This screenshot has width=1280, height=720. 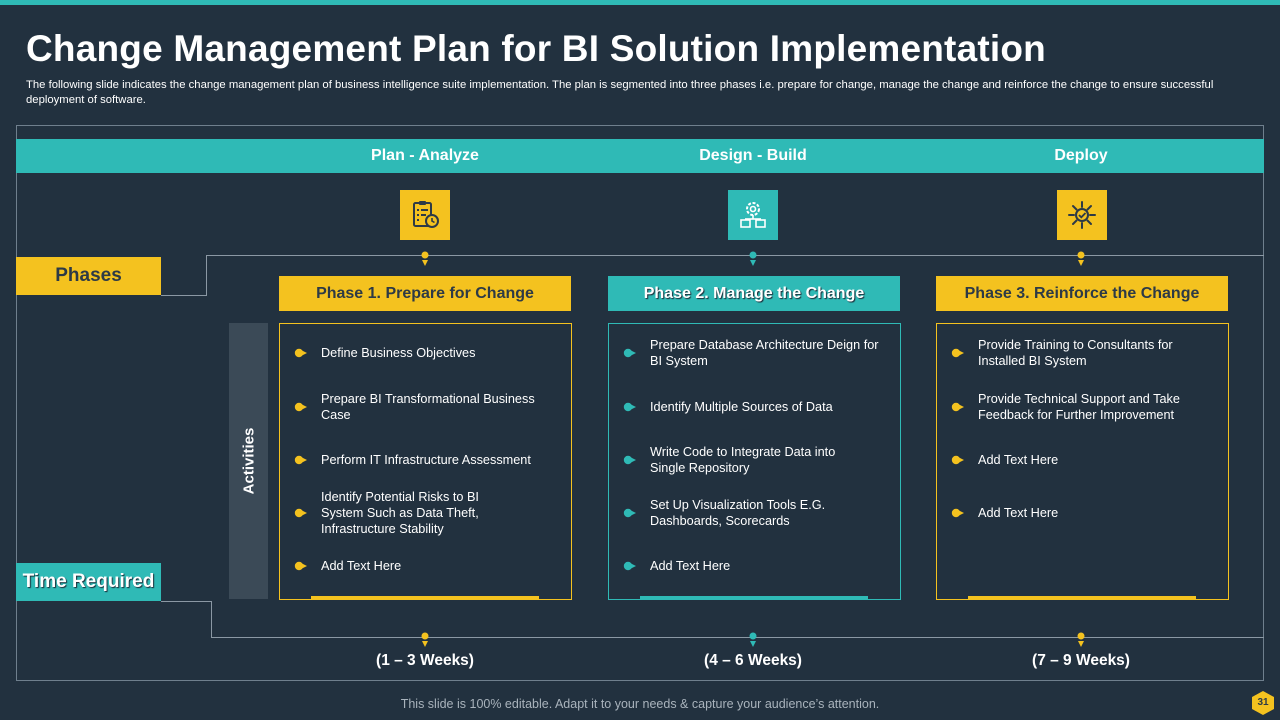 What do you see at coordinates (753, 639) in the screenshot?
I see `time-2-pin-icon` at bounding box center [753, 639].